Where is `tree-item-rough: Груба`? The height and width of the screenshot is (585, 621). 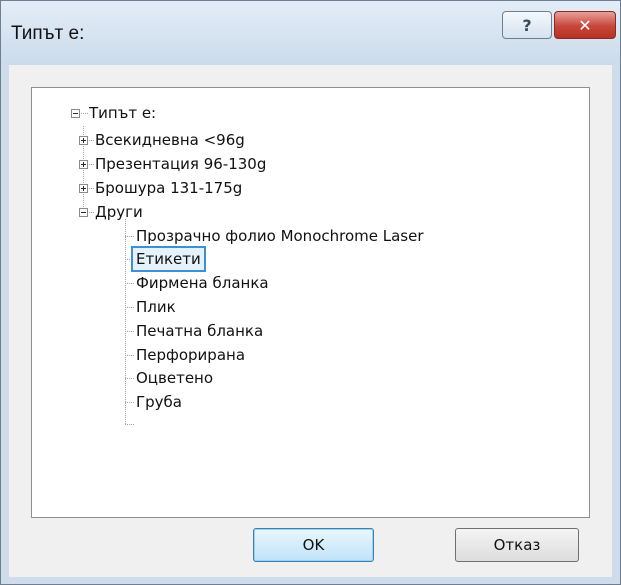
tree-item-rough: Груба is located at coordinates (159, 402).